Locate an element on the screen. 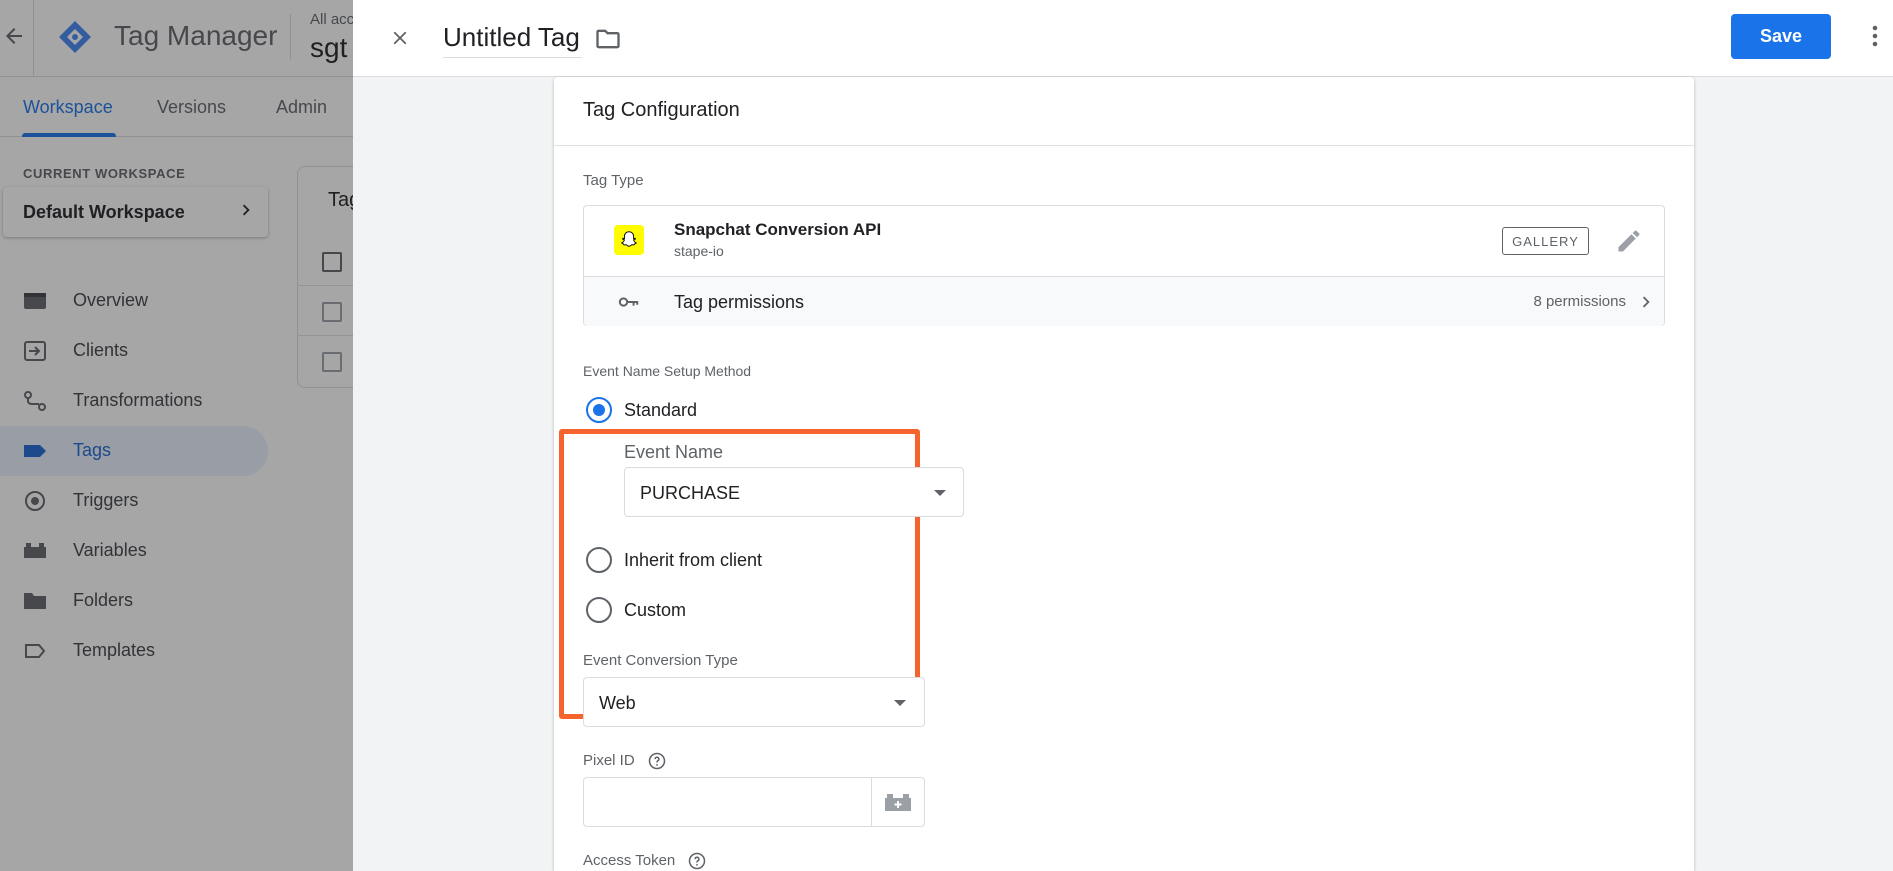 The height and width of the screenshot is (871, 1893). permissions-count: 8 permissions is located at coordinates (1579, 301).